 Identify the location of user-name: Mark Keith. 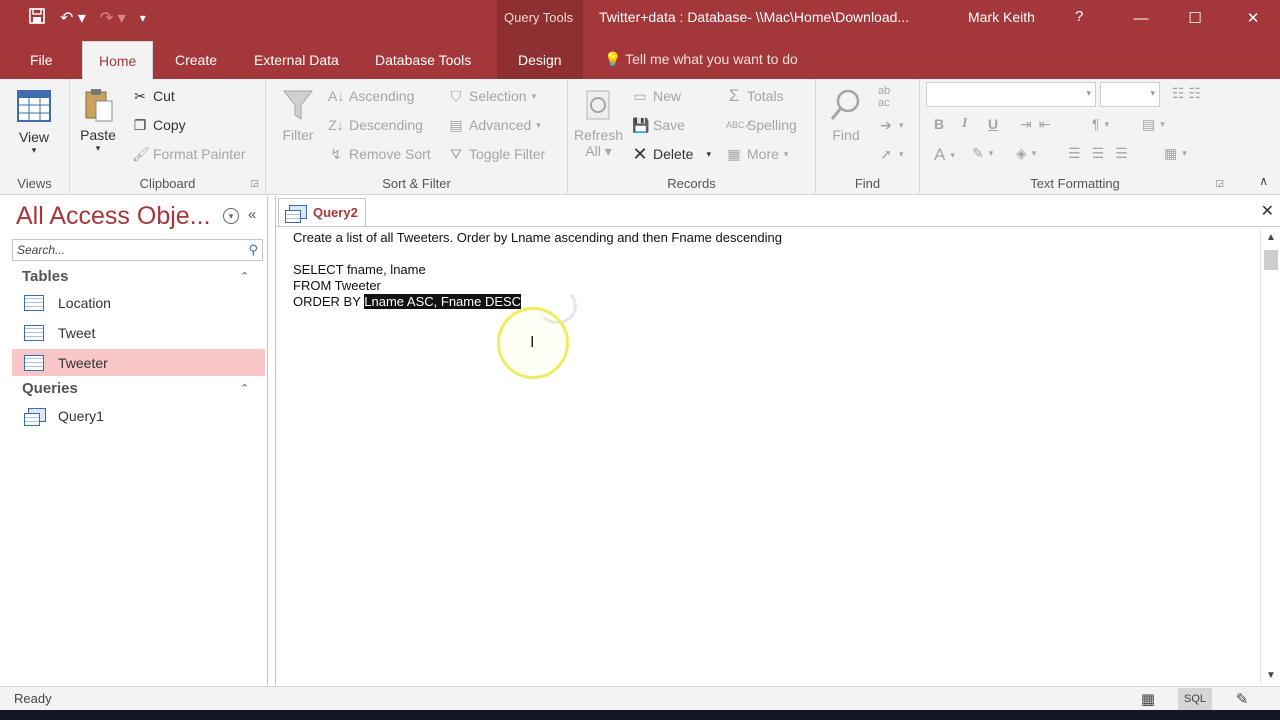
(1001, 17).